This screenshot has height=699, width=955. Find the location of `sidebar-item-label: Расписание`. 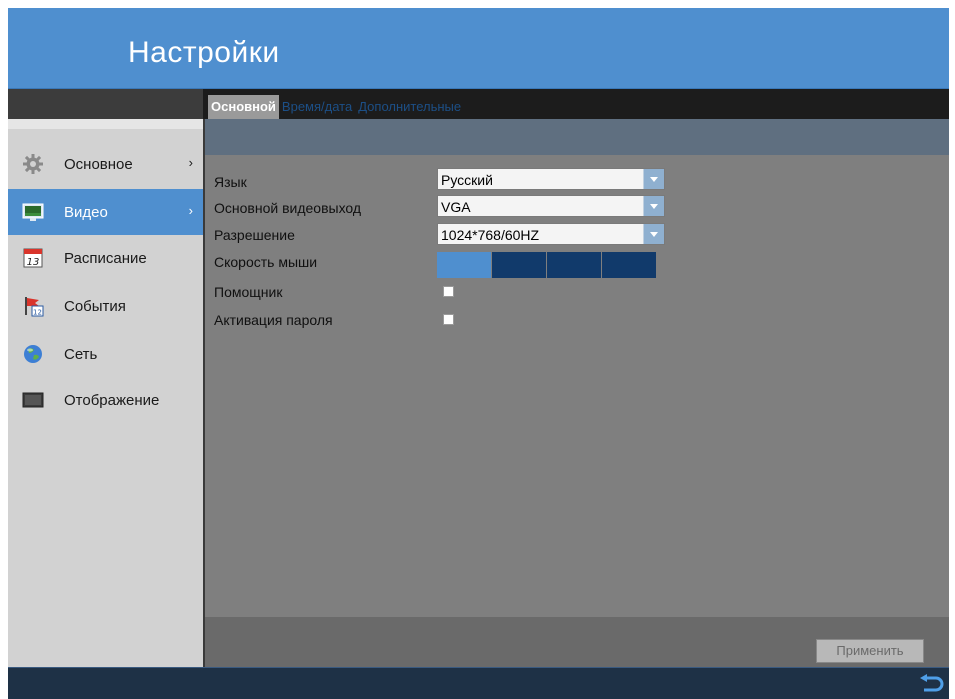

sidebar-item-label: Расписание is located at coordinates (105, 258).